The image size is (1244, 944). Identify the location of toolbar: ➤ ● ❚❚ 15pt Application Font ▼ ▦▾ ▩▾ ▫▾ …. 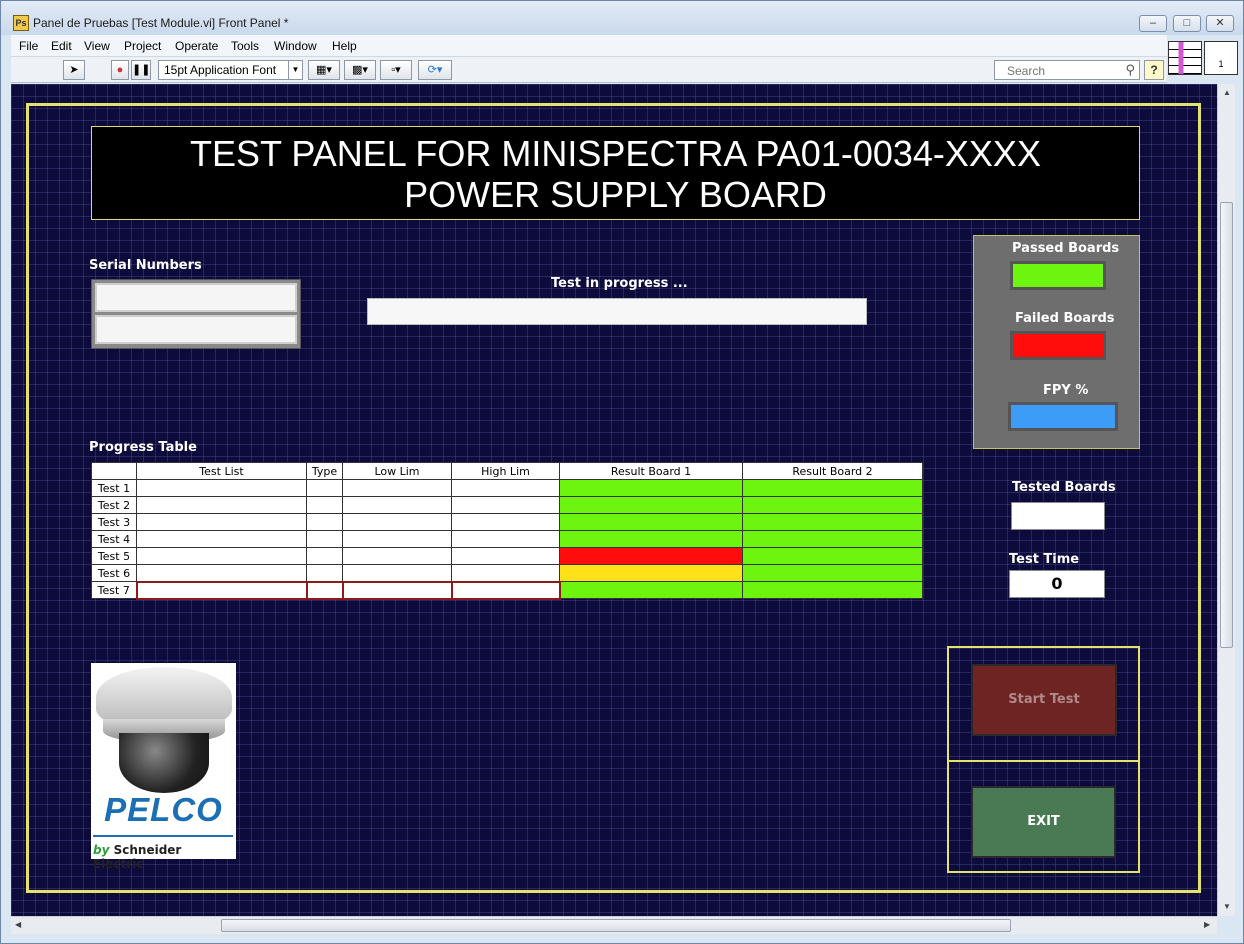
(589, 70).